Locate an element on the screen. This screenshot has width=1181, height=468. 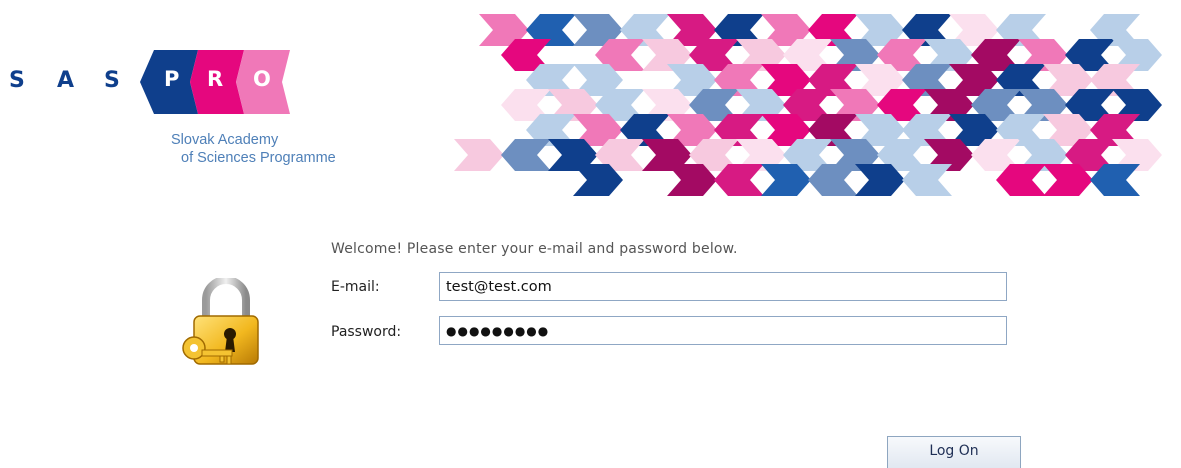
password-label: Password: is located at coordinates (366, 332).